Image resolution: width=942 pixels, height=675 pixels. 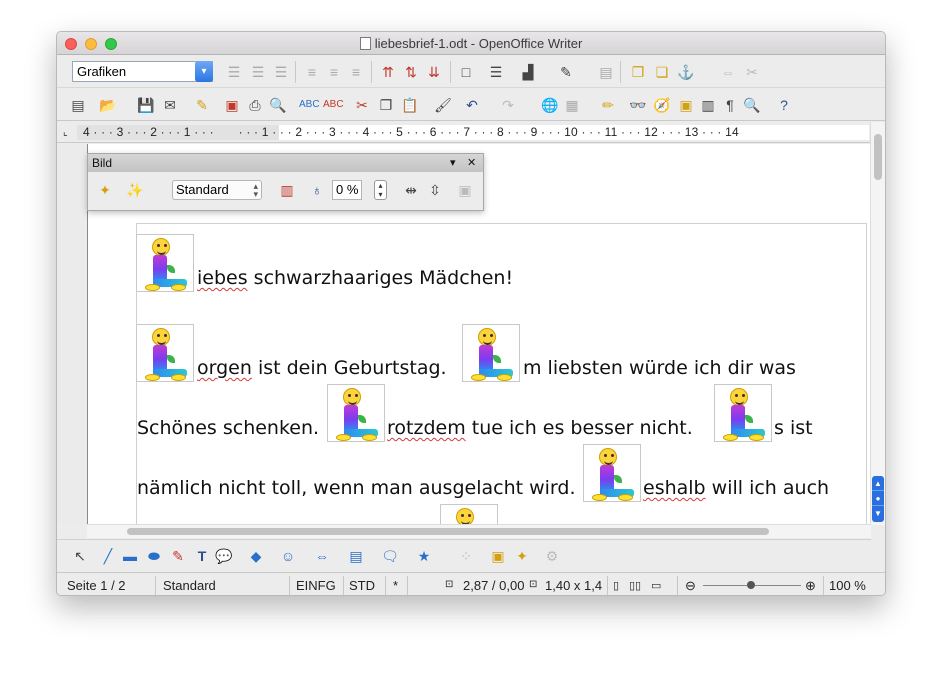 What do you see at coordinates (288, 556) in the screenshot?
I see `symbol-shapes-icon: ☺` at bounding box center [288, 556].